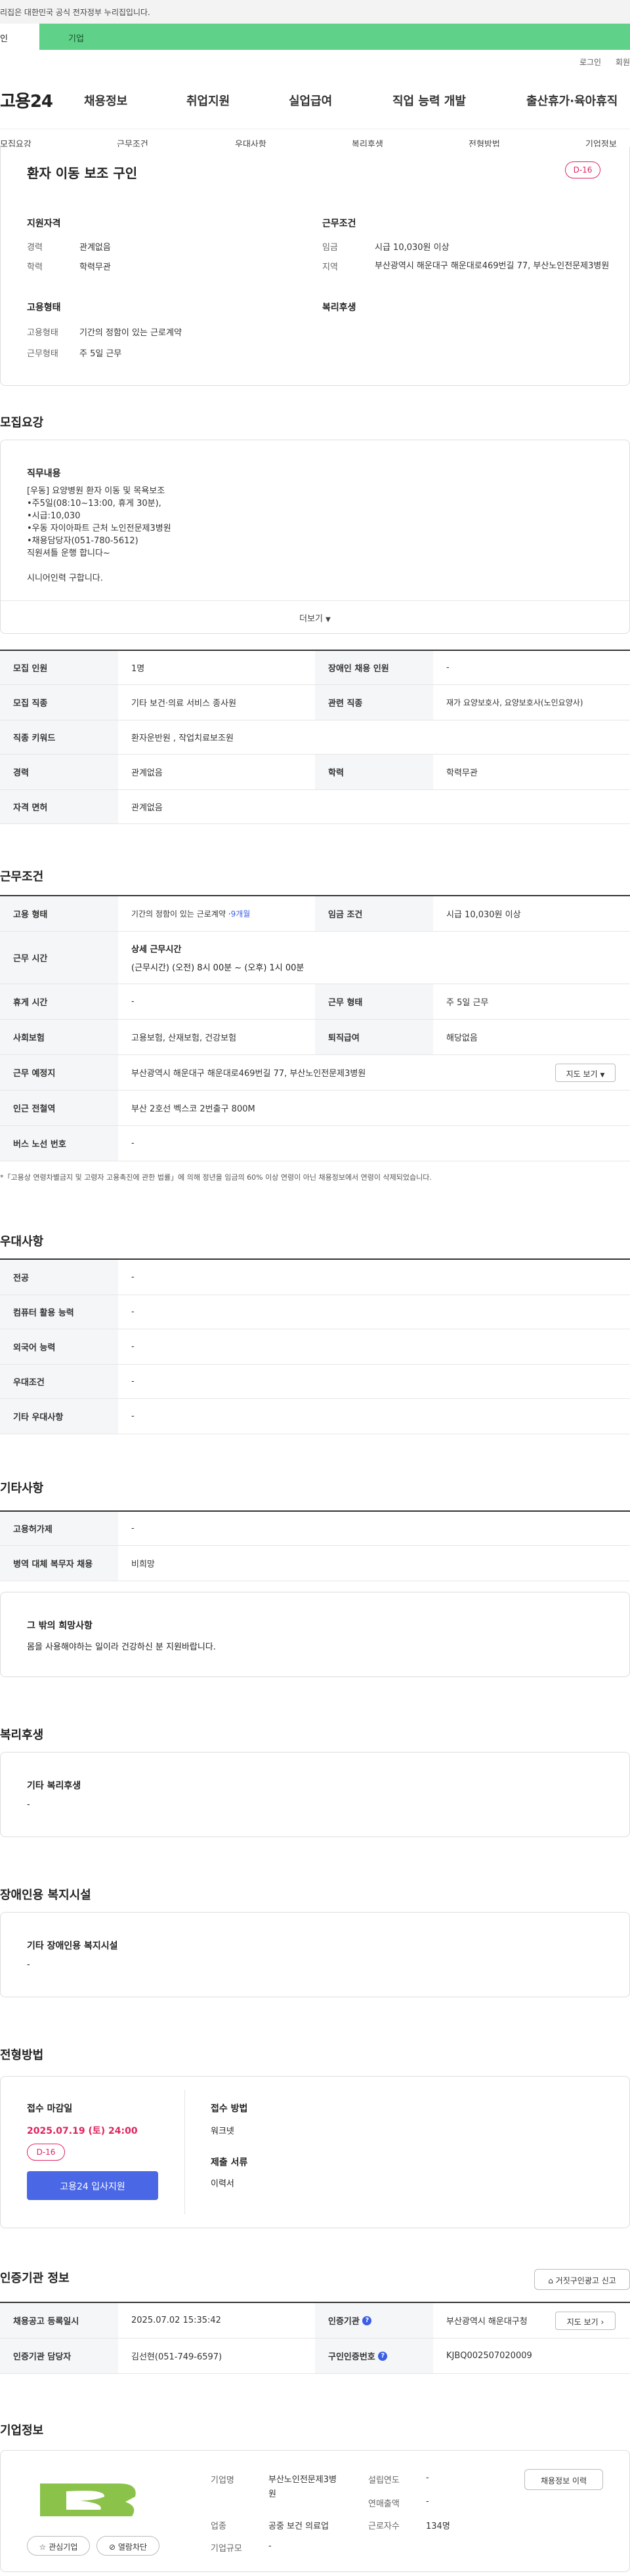 This screenshot has width=630, height=2576. Describe the element at coordinates (315, 1347) in the screenshot. I see `table-row: 외국어 능력 -` at that location.